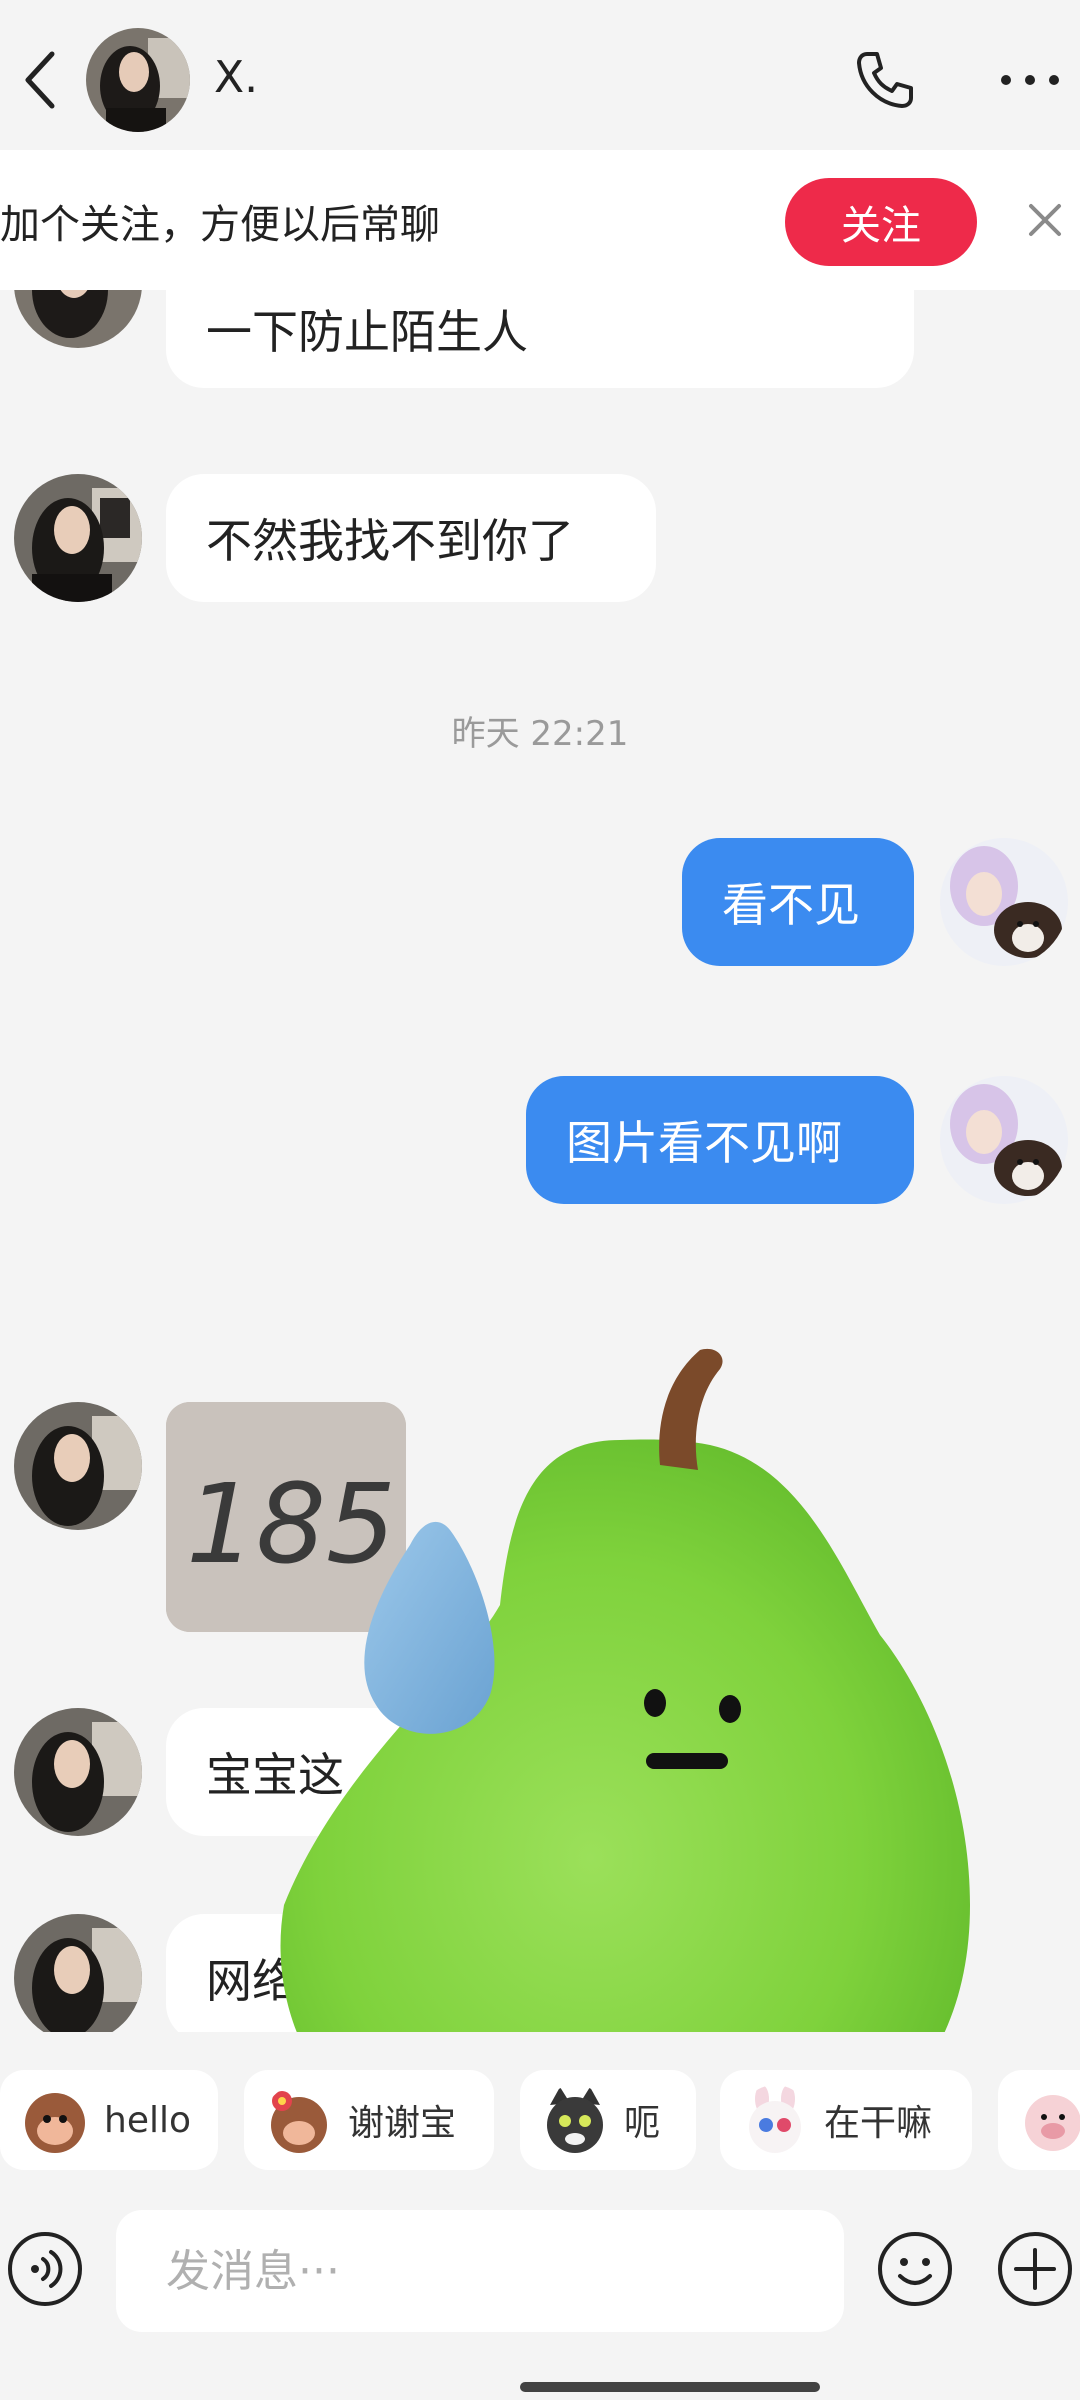 The width and height of the screenshot is (1080, 2400). I want to click on message-input-bar, so click(540, 2291).